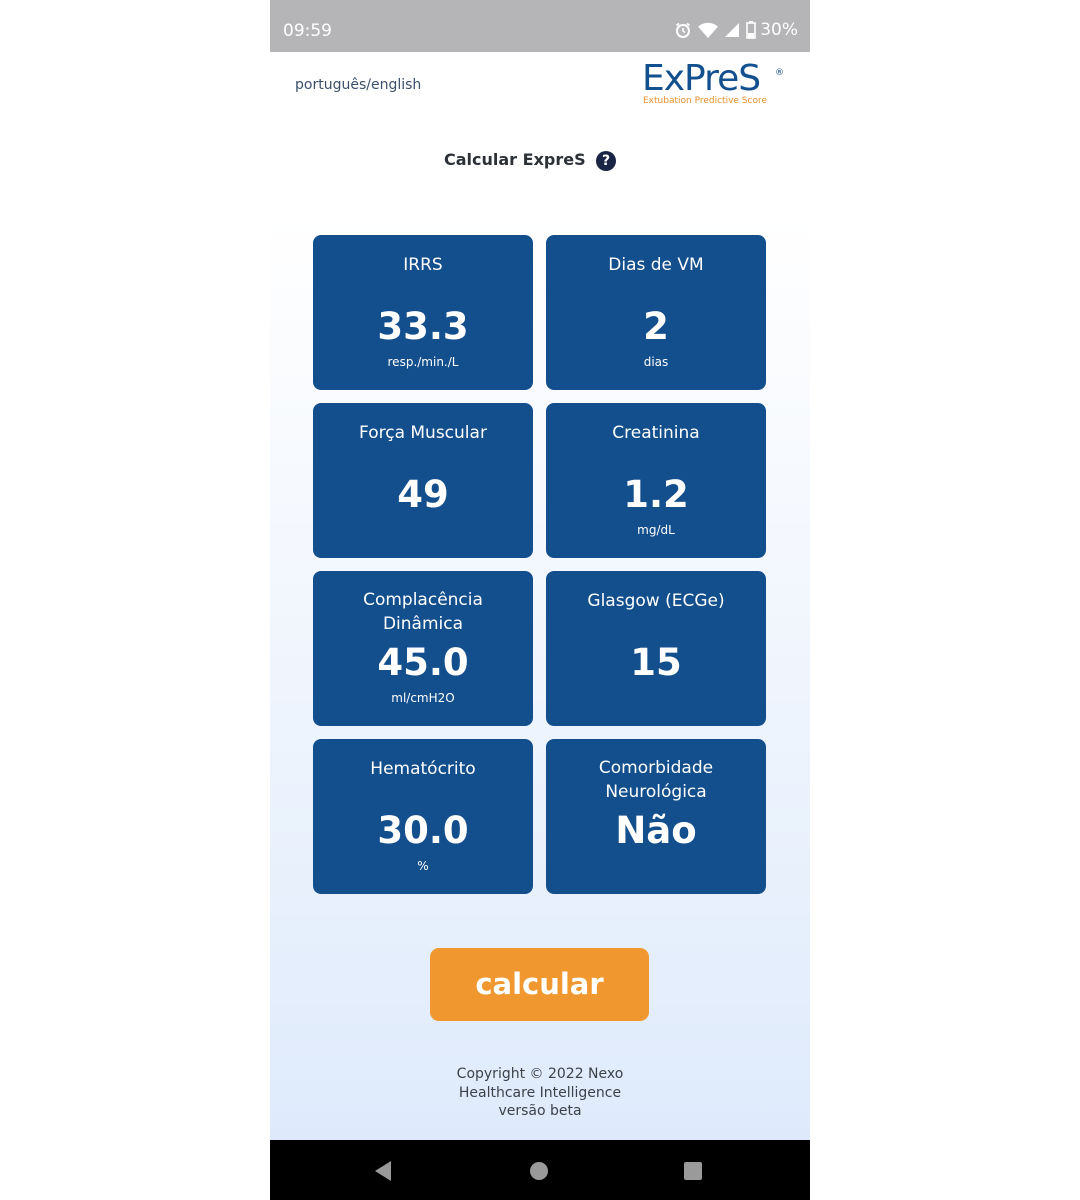 This screenshot has width=1080, height=1200. I want to click on card-value: 45.0, so click(423, 662).